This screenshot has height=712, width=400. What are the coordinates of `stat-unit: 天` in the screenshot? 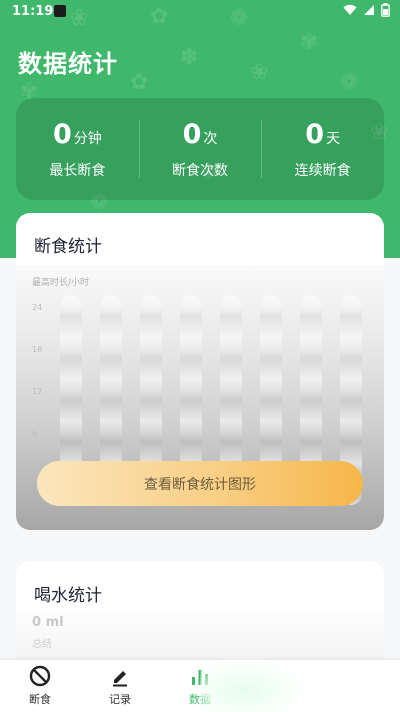 It's located at (333, 138).